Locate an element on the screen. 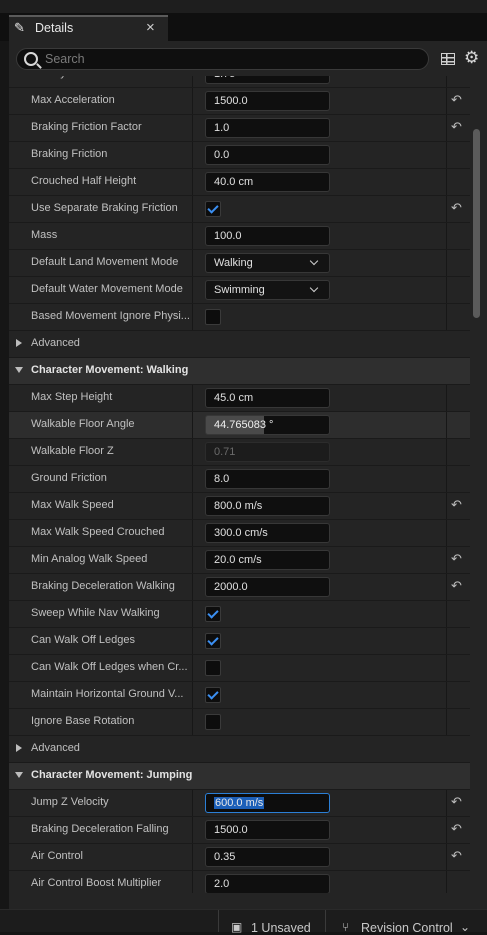  close-icon: × is located at coordinates (150, 27).